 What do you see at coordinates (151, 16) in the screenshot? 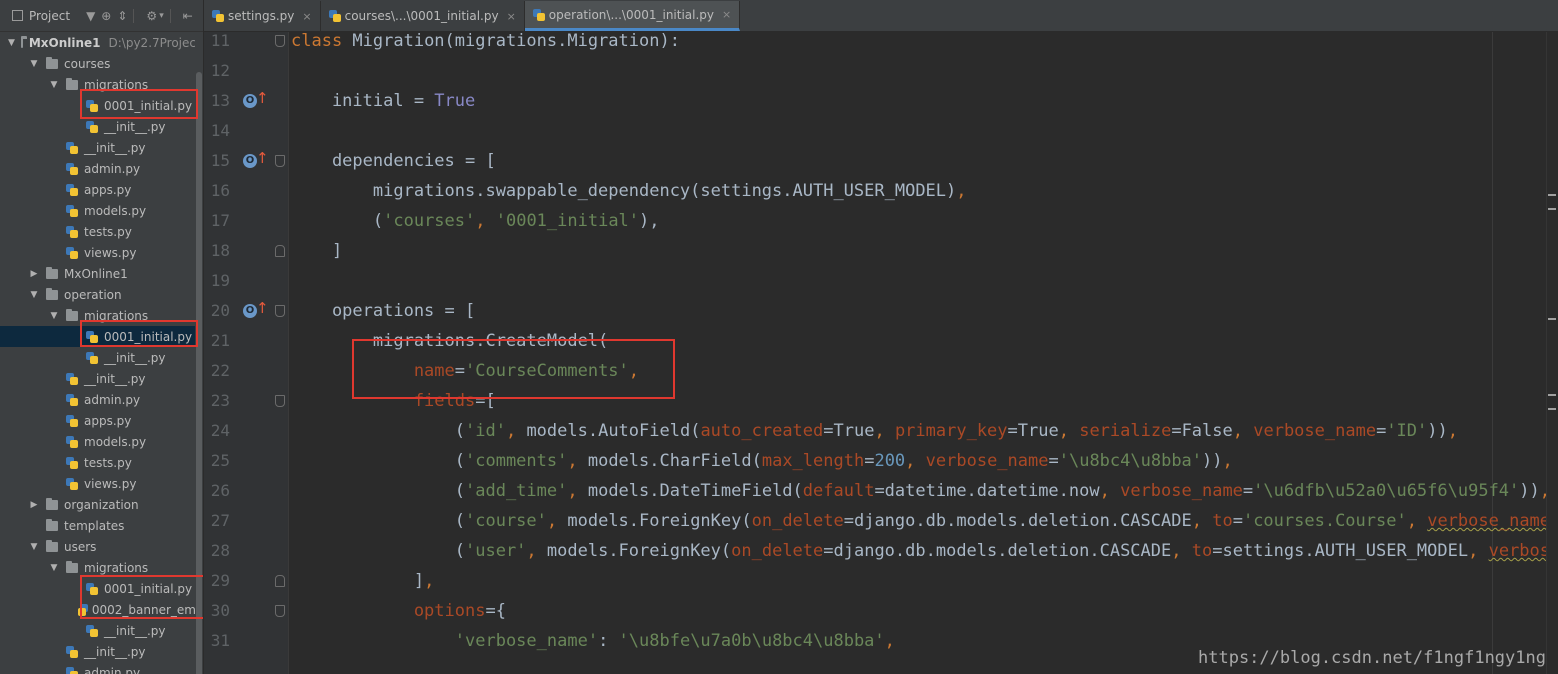
I see `gear-icon: ⚙` at bounding box center [151, 16].